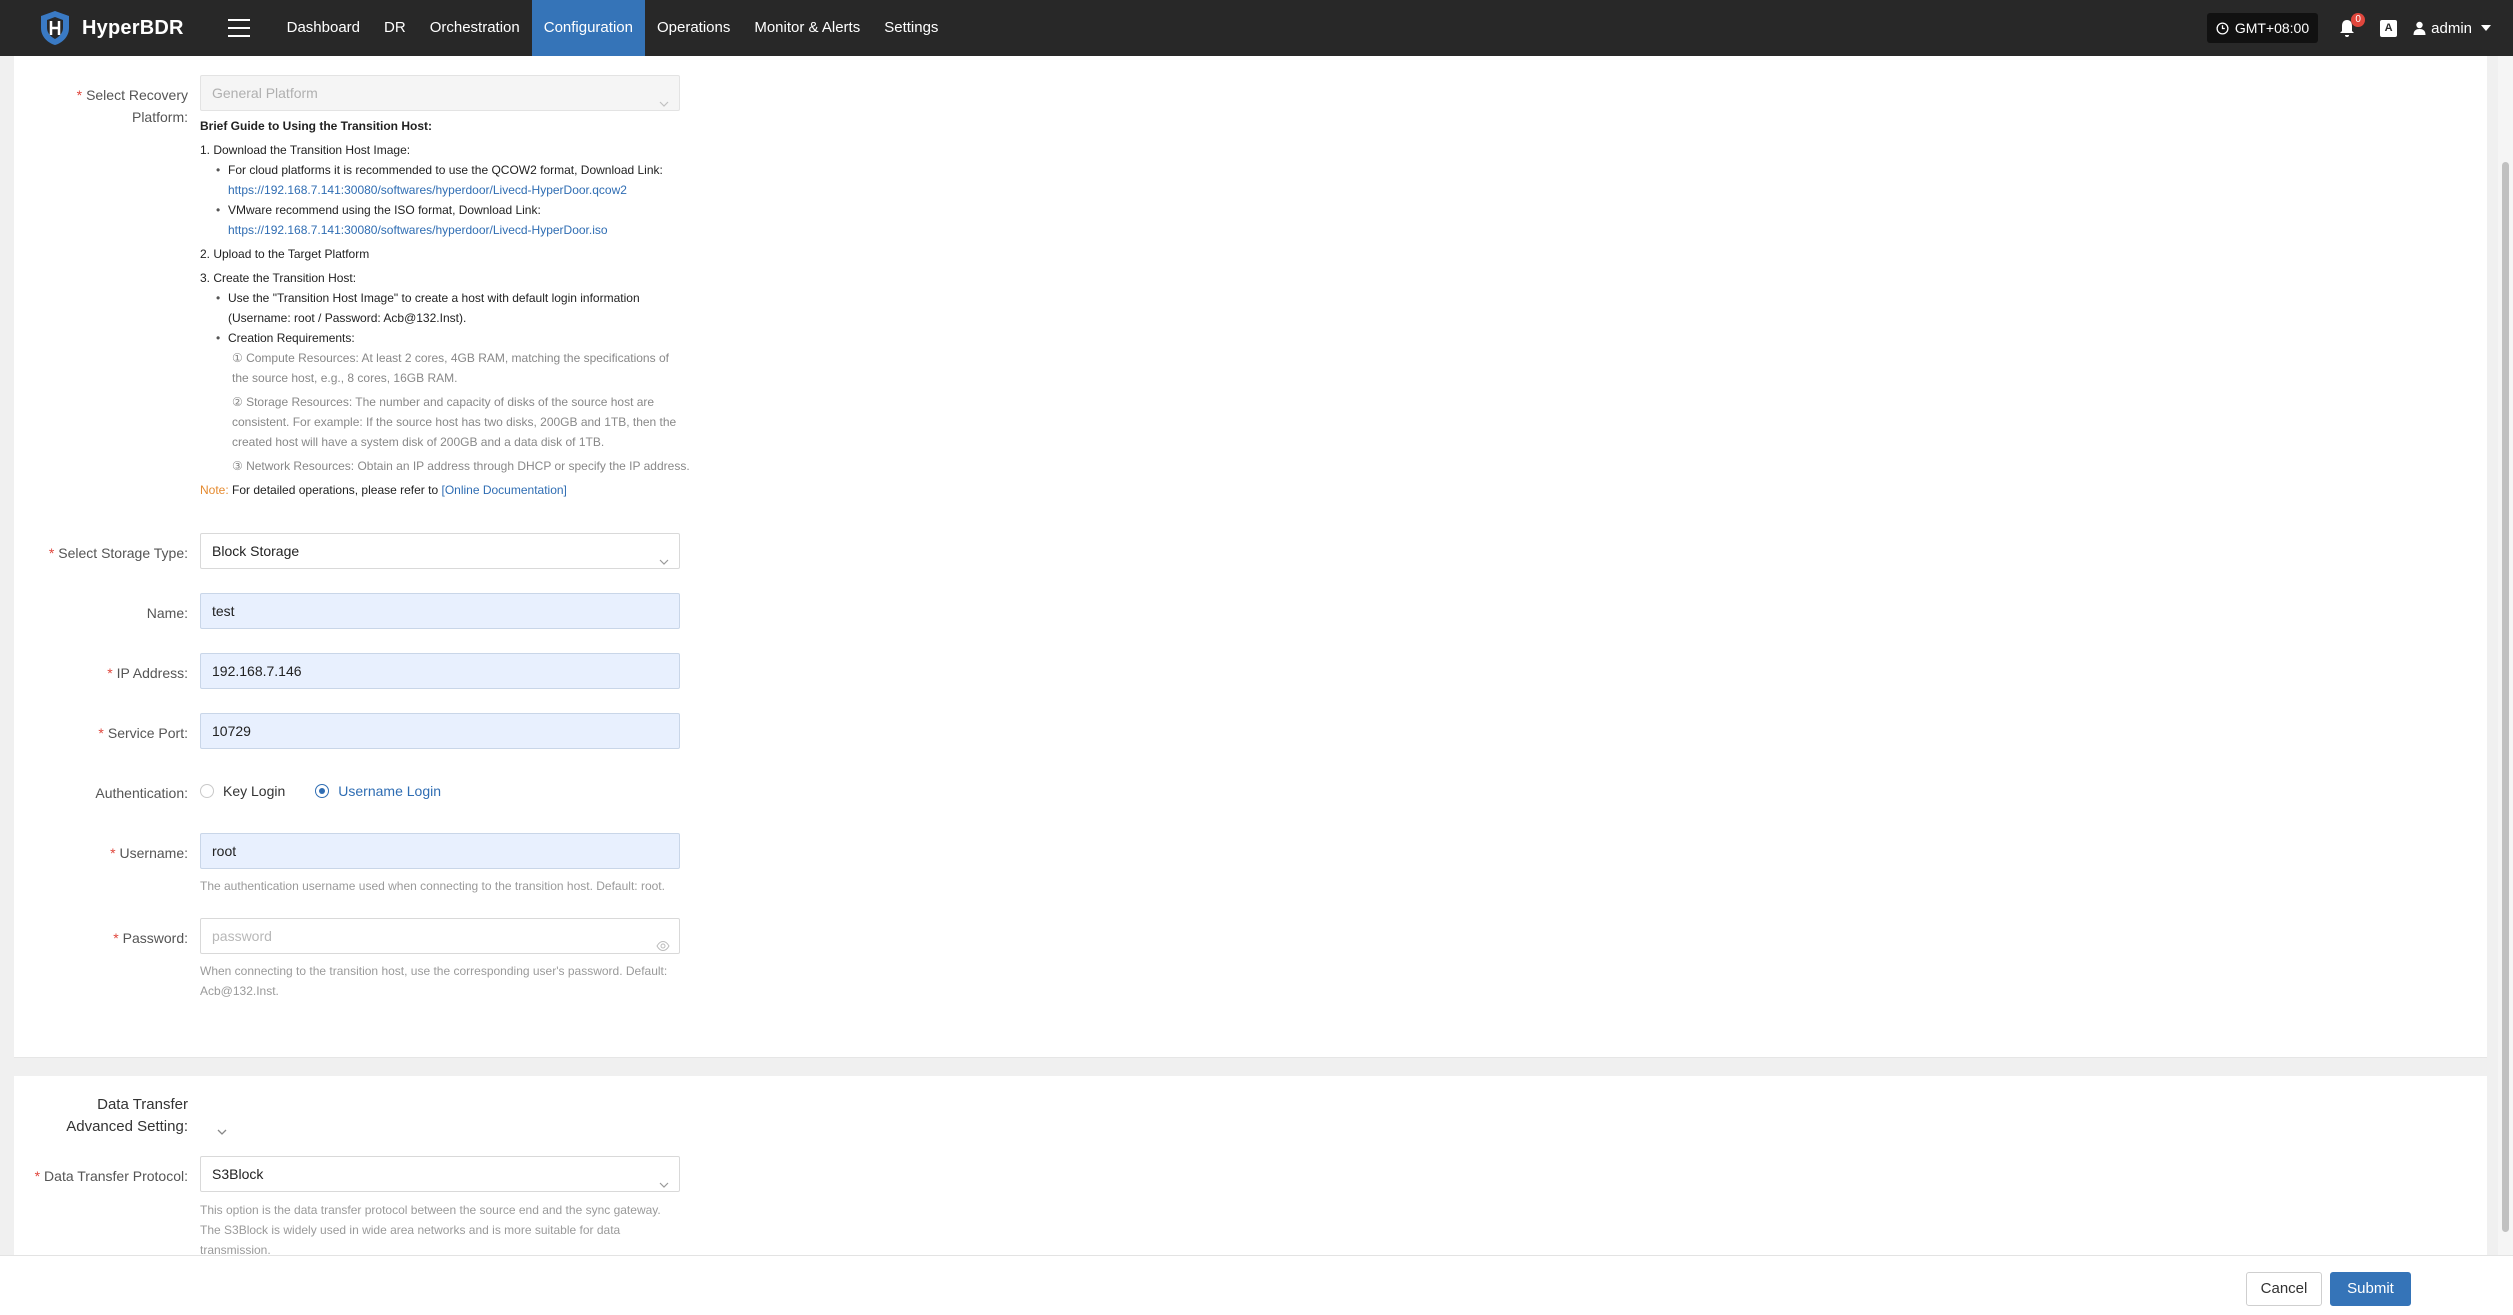  Describe the element at coordinates (807, 28) in the screenshot. I see `nav-monitor-alerts: Monitor & Alerts` at that location.